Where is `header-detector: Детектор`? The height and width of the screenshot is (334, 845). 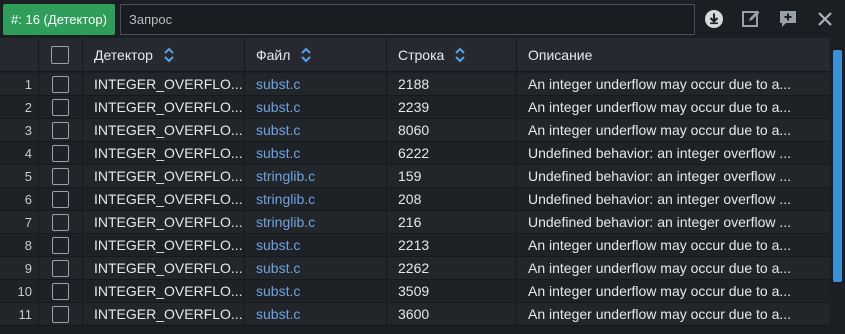
header-detector: Детектор is located at coordinates (163, 54).